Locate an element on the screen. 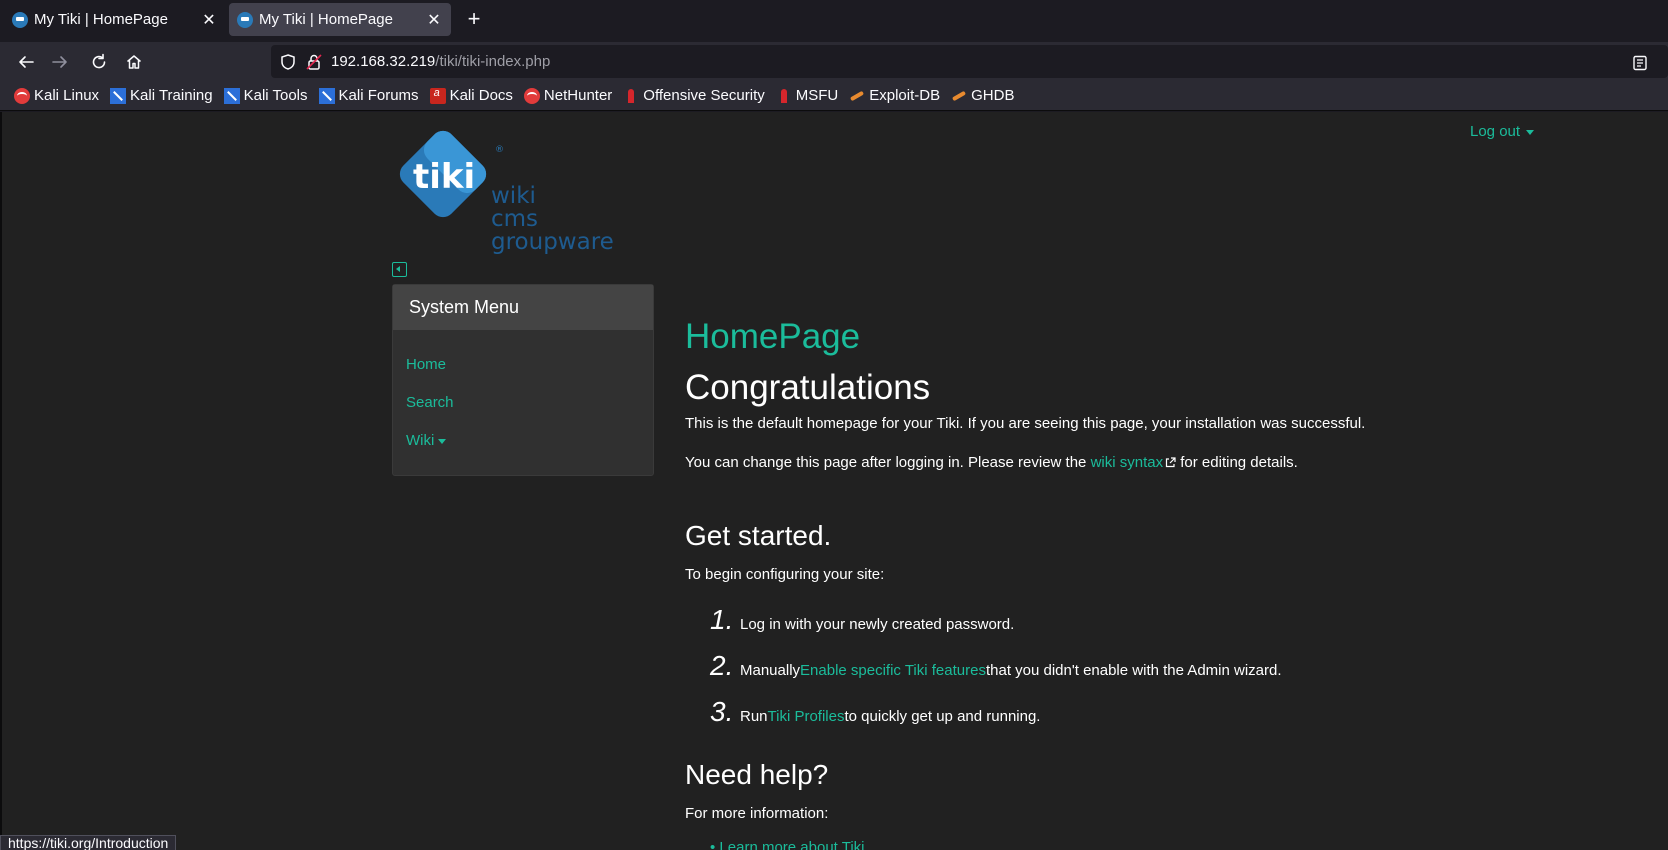  reload-icon is located at coordinates (99, 61).